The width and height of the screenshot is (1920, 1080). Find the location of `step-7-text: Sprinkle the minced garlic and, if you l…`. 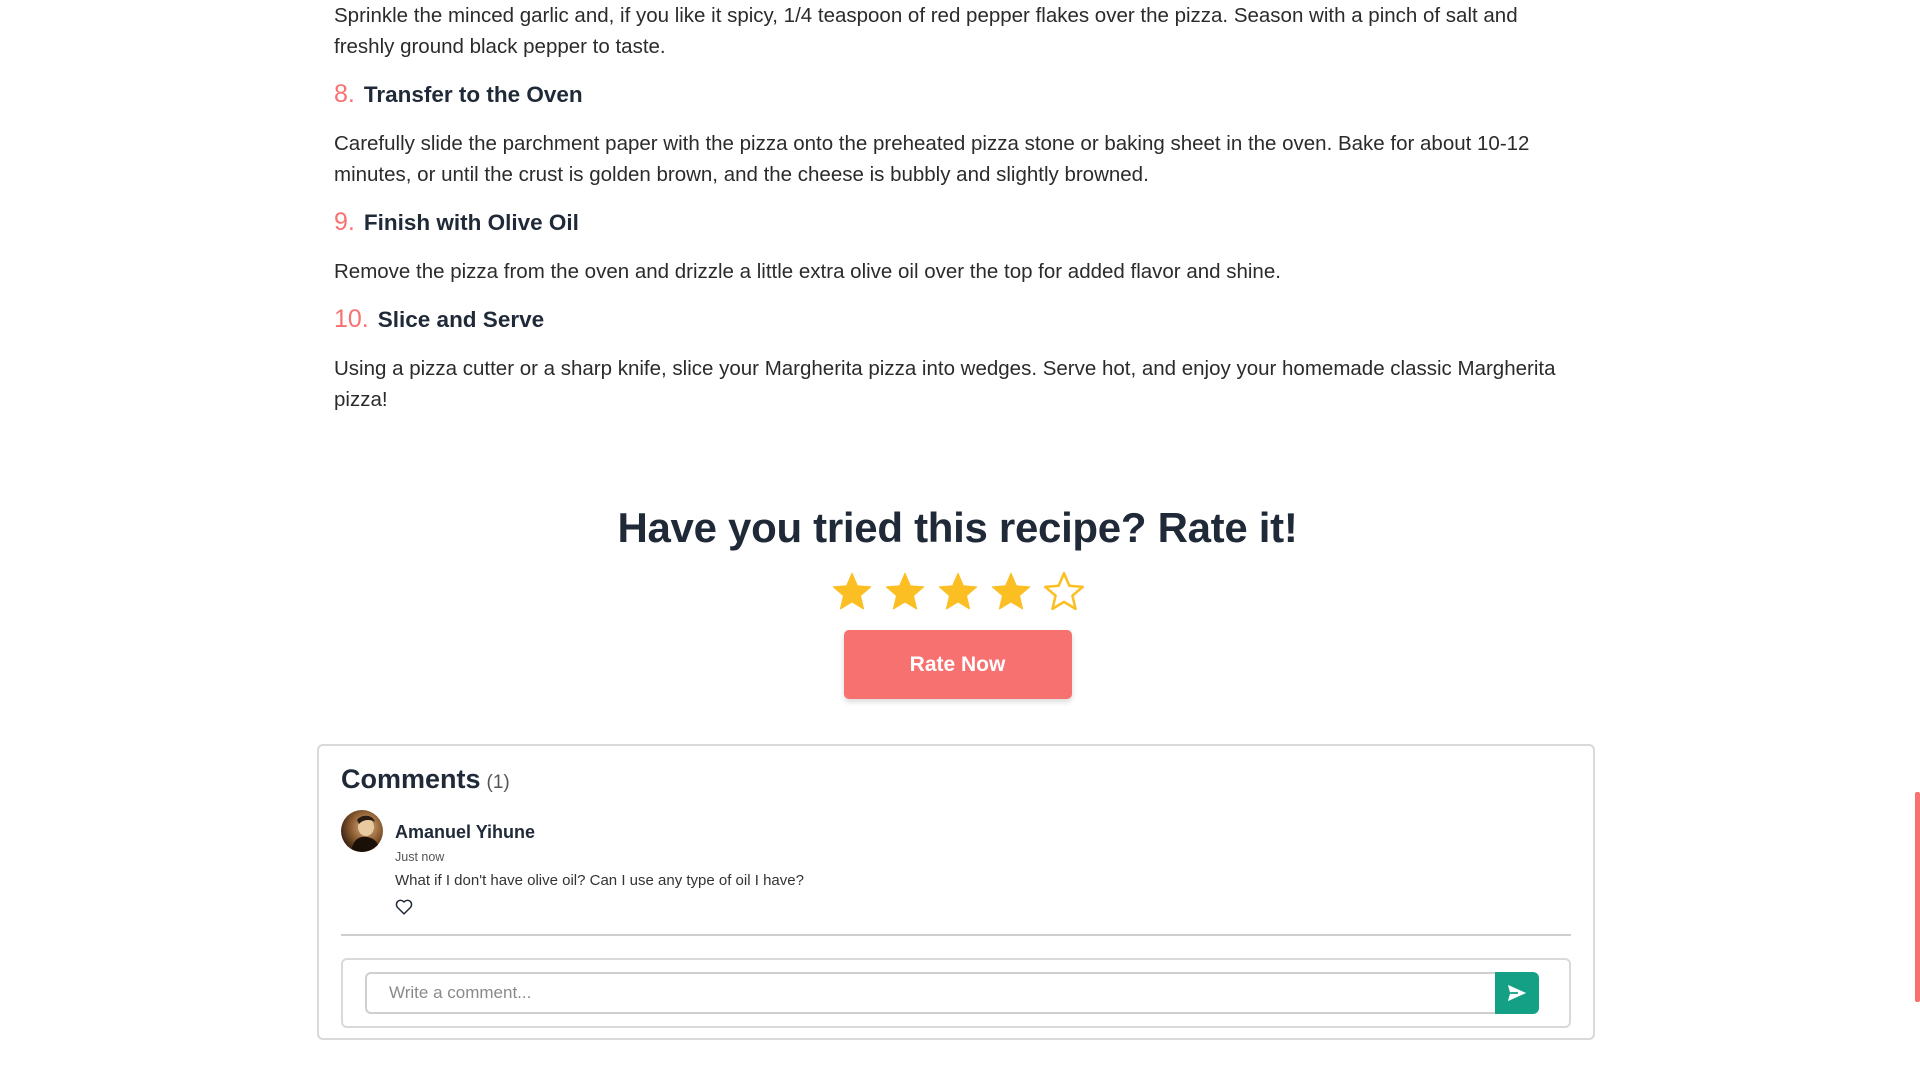

step-7-text: Sprinkle the minced garlic and, if you l… is located at coordinates (926, 31).